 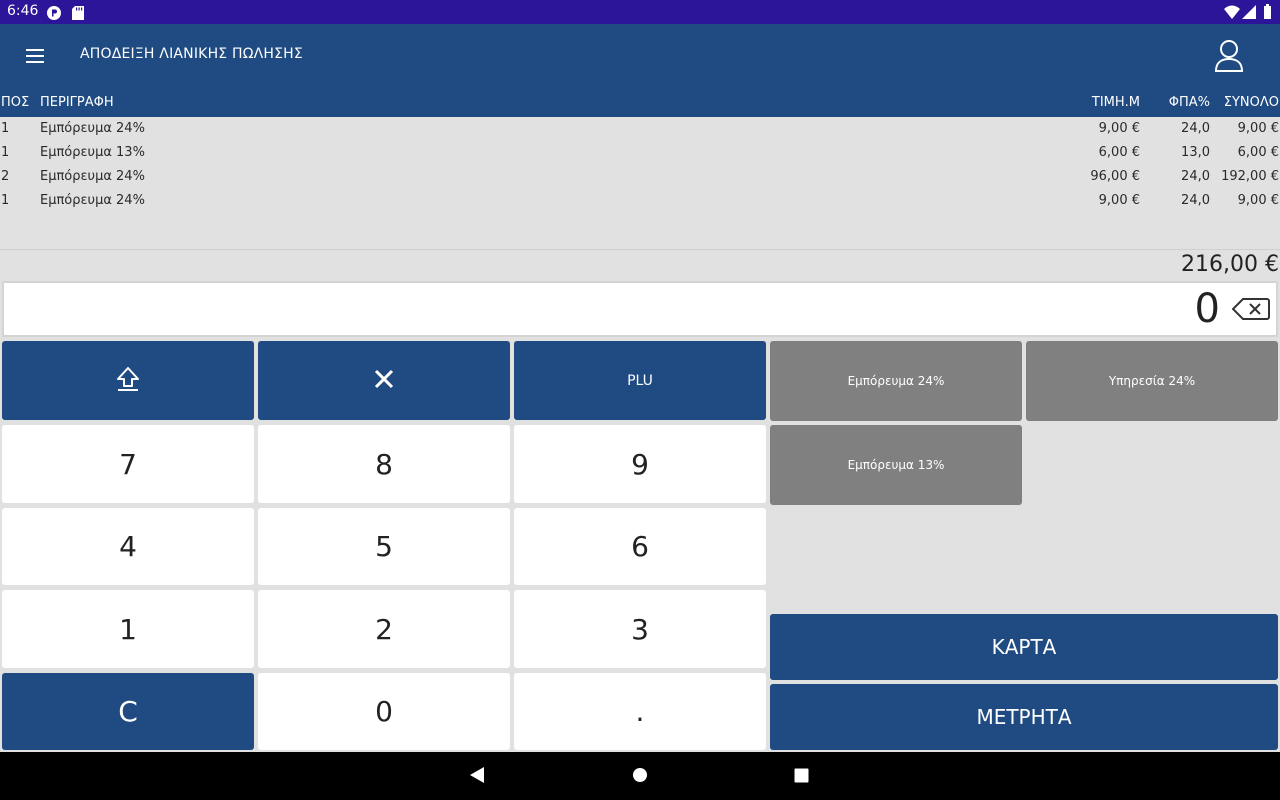 I want to click on home-icon, so click(x=640, y=777).